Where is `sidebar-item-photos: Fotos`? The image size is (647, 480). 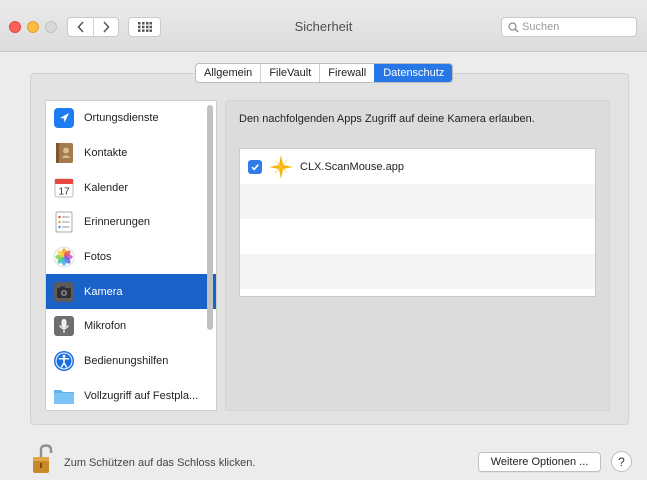 sidebar-item-photos: Fotos is located at coordinates (131, 257).